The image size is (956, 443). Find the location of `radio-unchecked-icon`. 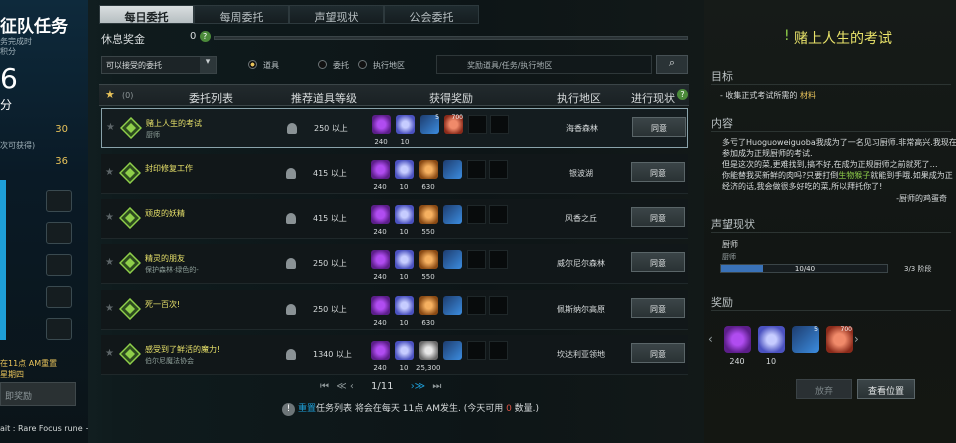

radio-unchecked-icon is located at coordinates (322, 64).